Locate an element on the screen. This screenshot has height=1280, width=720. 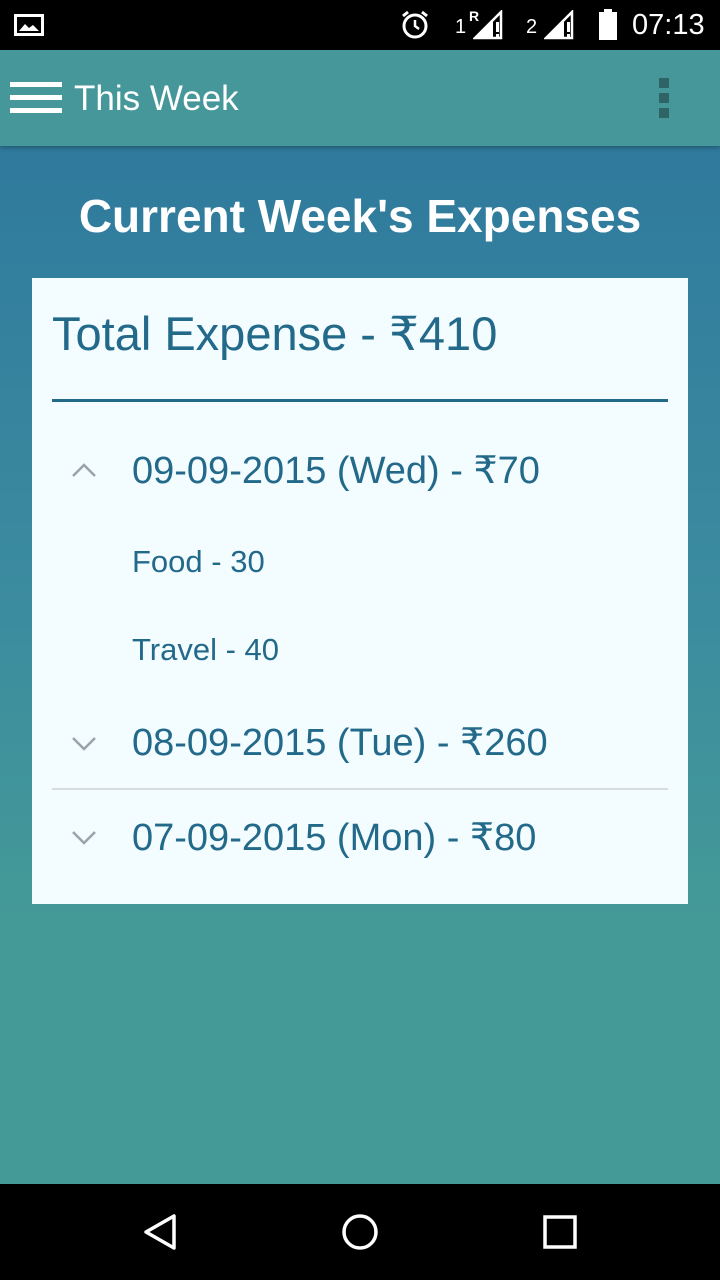
day-label: 09-09-2015 (Wed) - ₹70 is located at coordinates (336, 471).